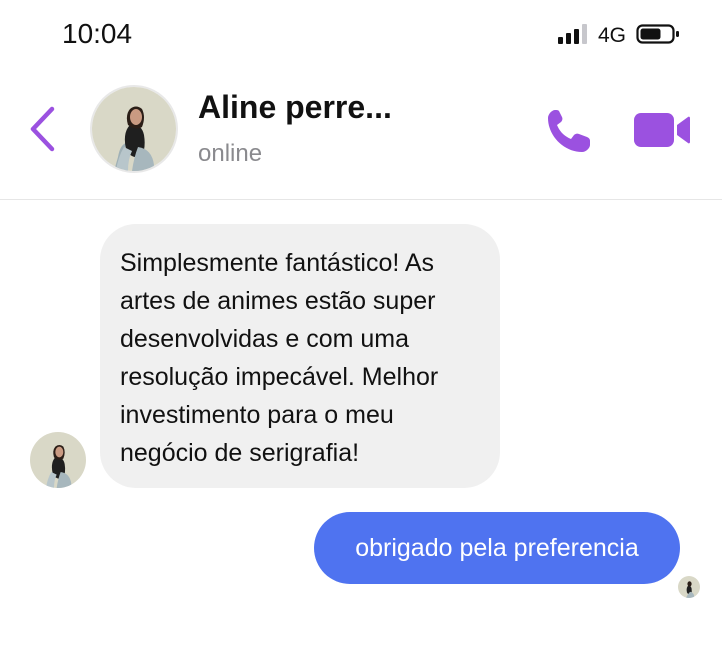  What do you see at coordinates (574, 33) in the screenshot?
I see `signal-icon` at bounding box center [574, 33].